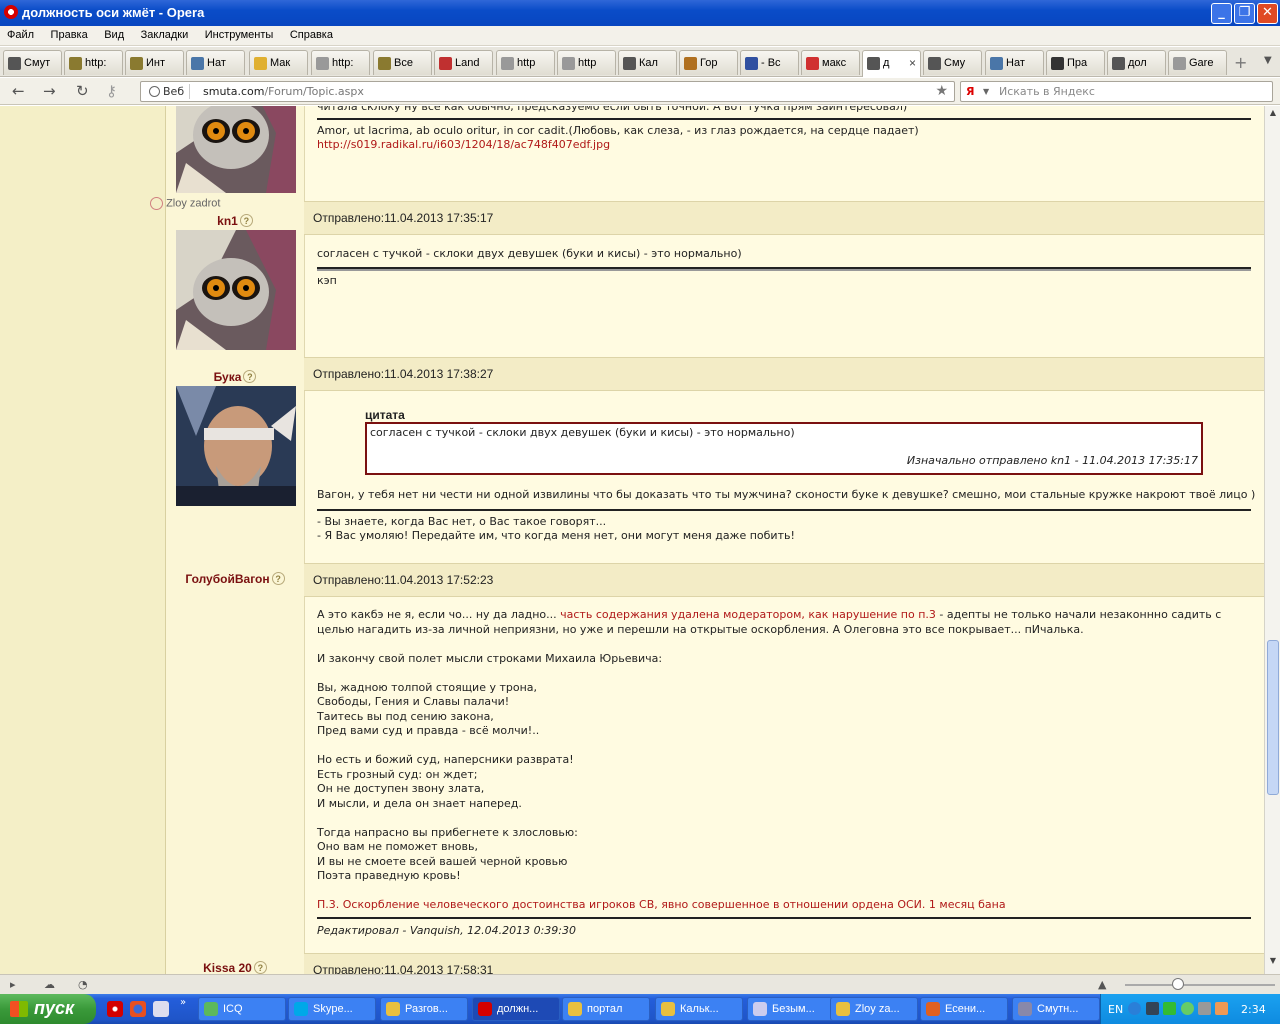 This screenshot has width=1280, height=1024. Describe the element at coordinates (1272, 540) in the screenshot. I see `vertical-scrollbar: ▲ ▼` at that location.